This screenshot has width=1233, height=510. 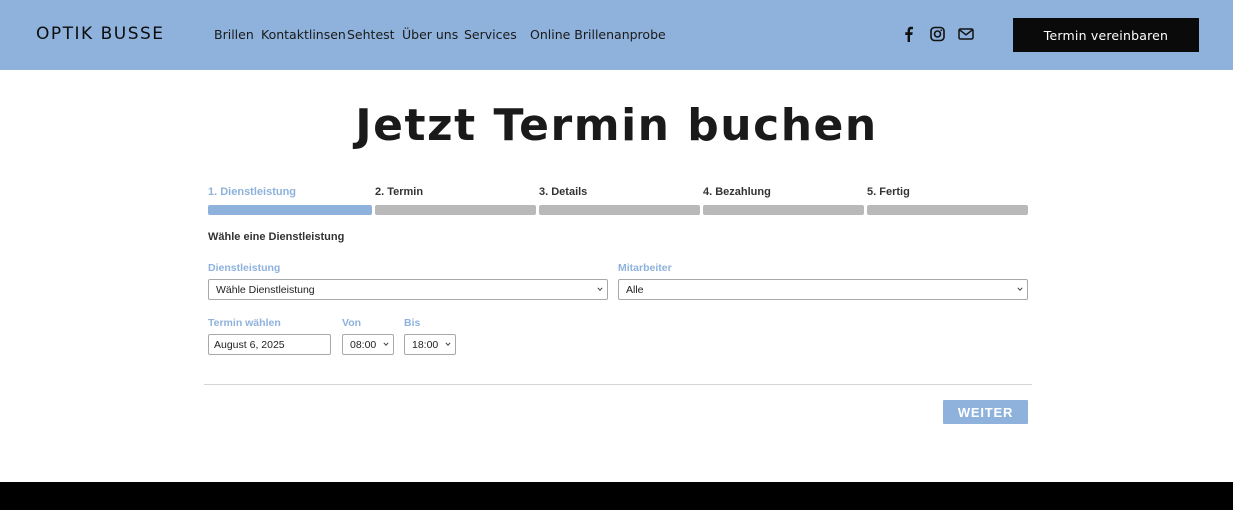 What do you see at coordinates (244, 323) in the screenshot?
I see `date-label: Termin wählen` at bounding box center [244, 323].